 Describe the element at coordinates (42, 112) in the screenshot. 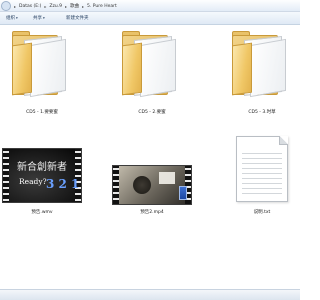

I see `file-name: CD5 - 1.要要蜜` at that location.